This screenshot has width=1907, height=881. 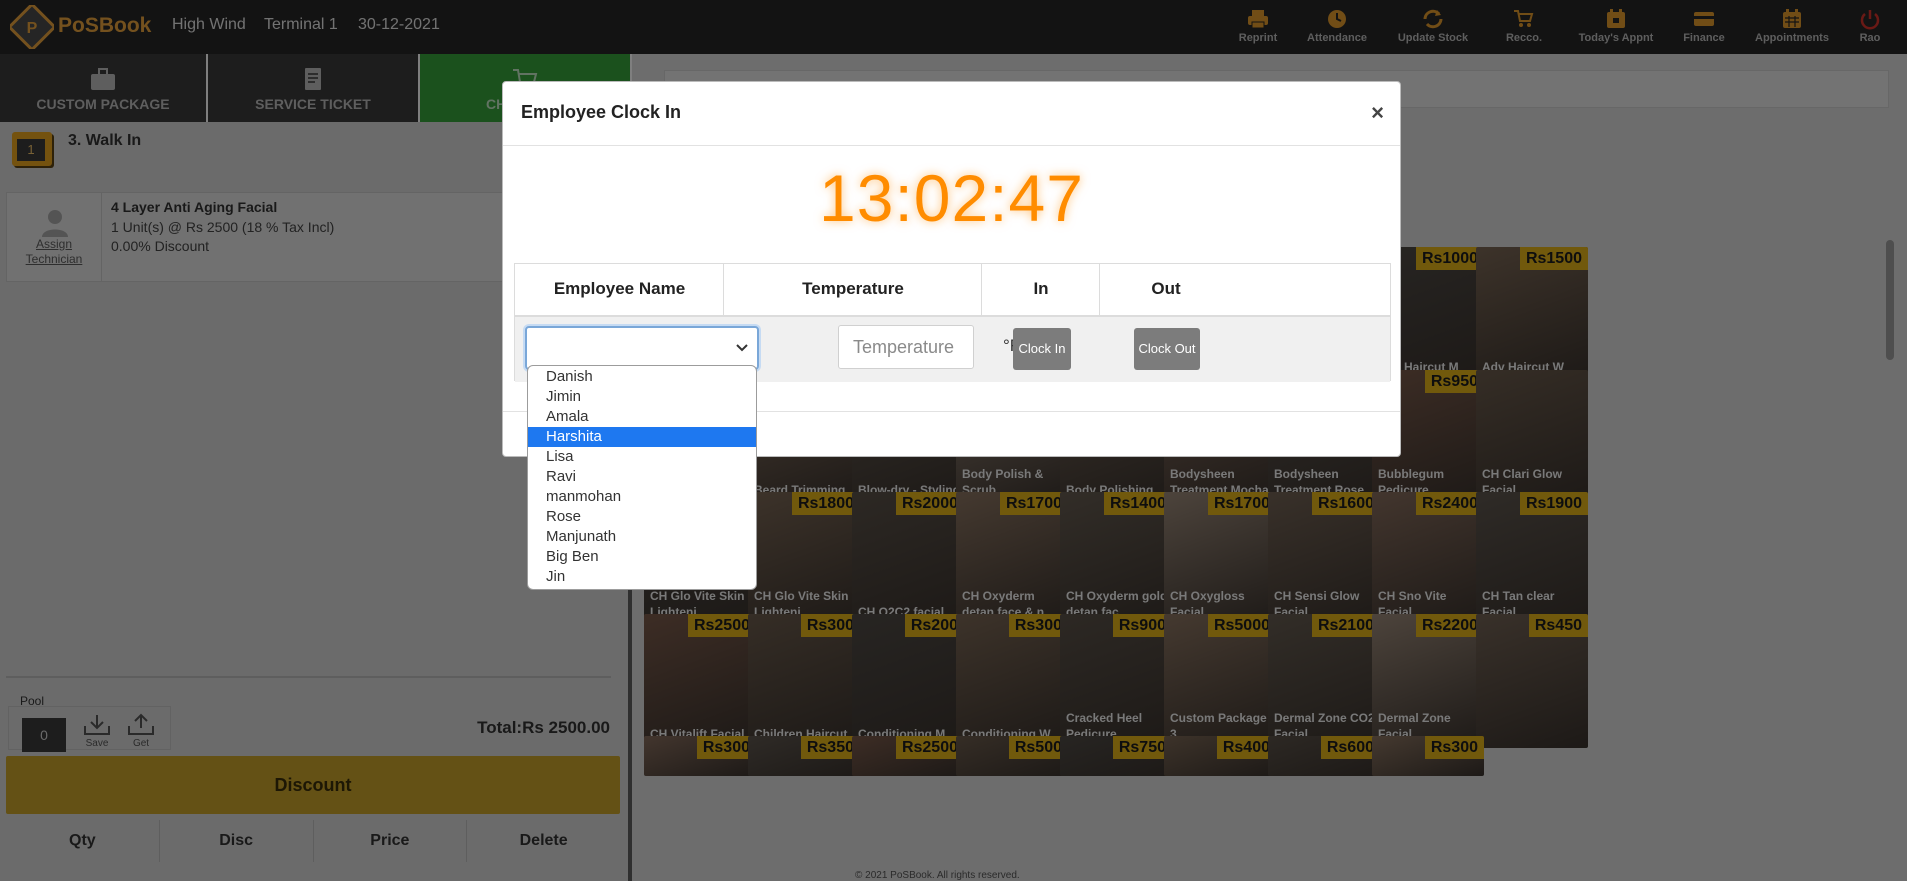 I want to click on dropdown-option: Manjunath, so click(x=642, y=537).